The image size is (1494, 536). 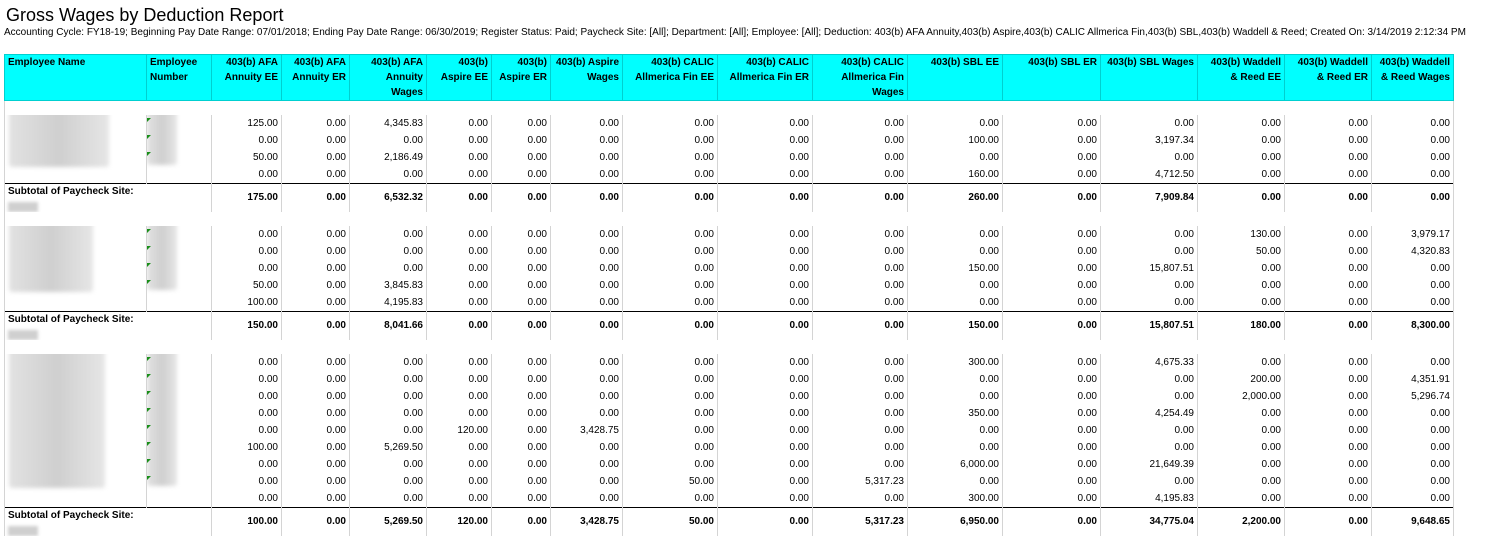 I want to click on column-header: 403(b) SBL Wages, so click(x=1149, y=78).